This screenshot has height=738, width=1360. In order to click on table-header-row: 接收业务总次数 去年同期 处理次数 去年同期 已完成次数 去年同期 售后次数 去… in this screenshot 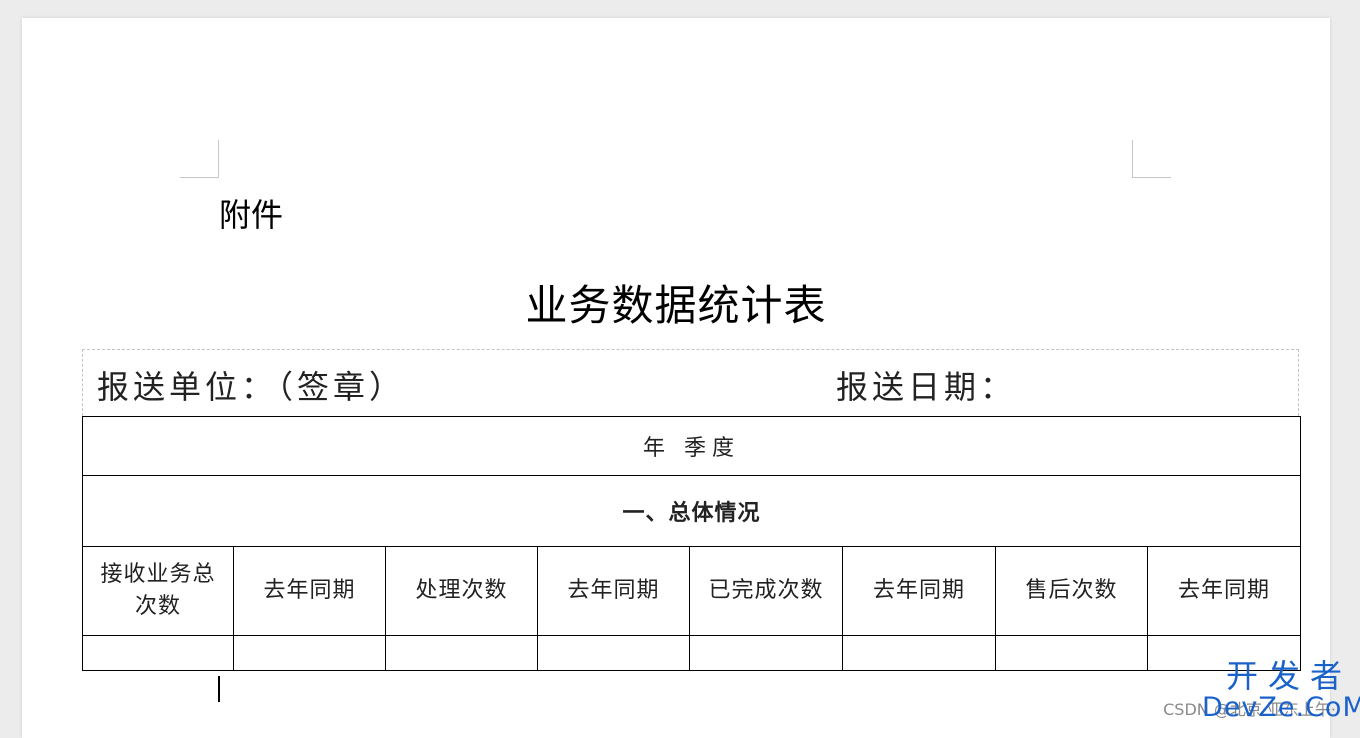, I will do `click(692, 591)`.